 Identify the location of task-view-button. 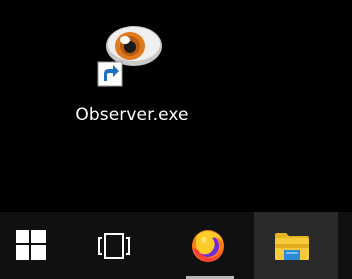
(126, 245).